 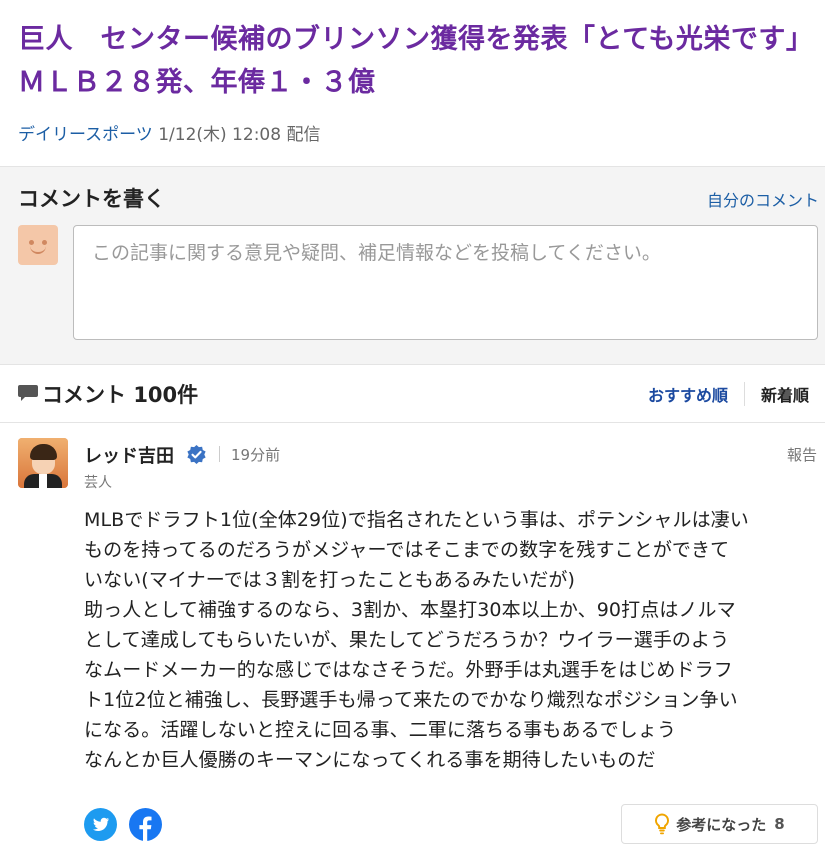 I want to click on author-time-divider, so click(x=219, y=454).